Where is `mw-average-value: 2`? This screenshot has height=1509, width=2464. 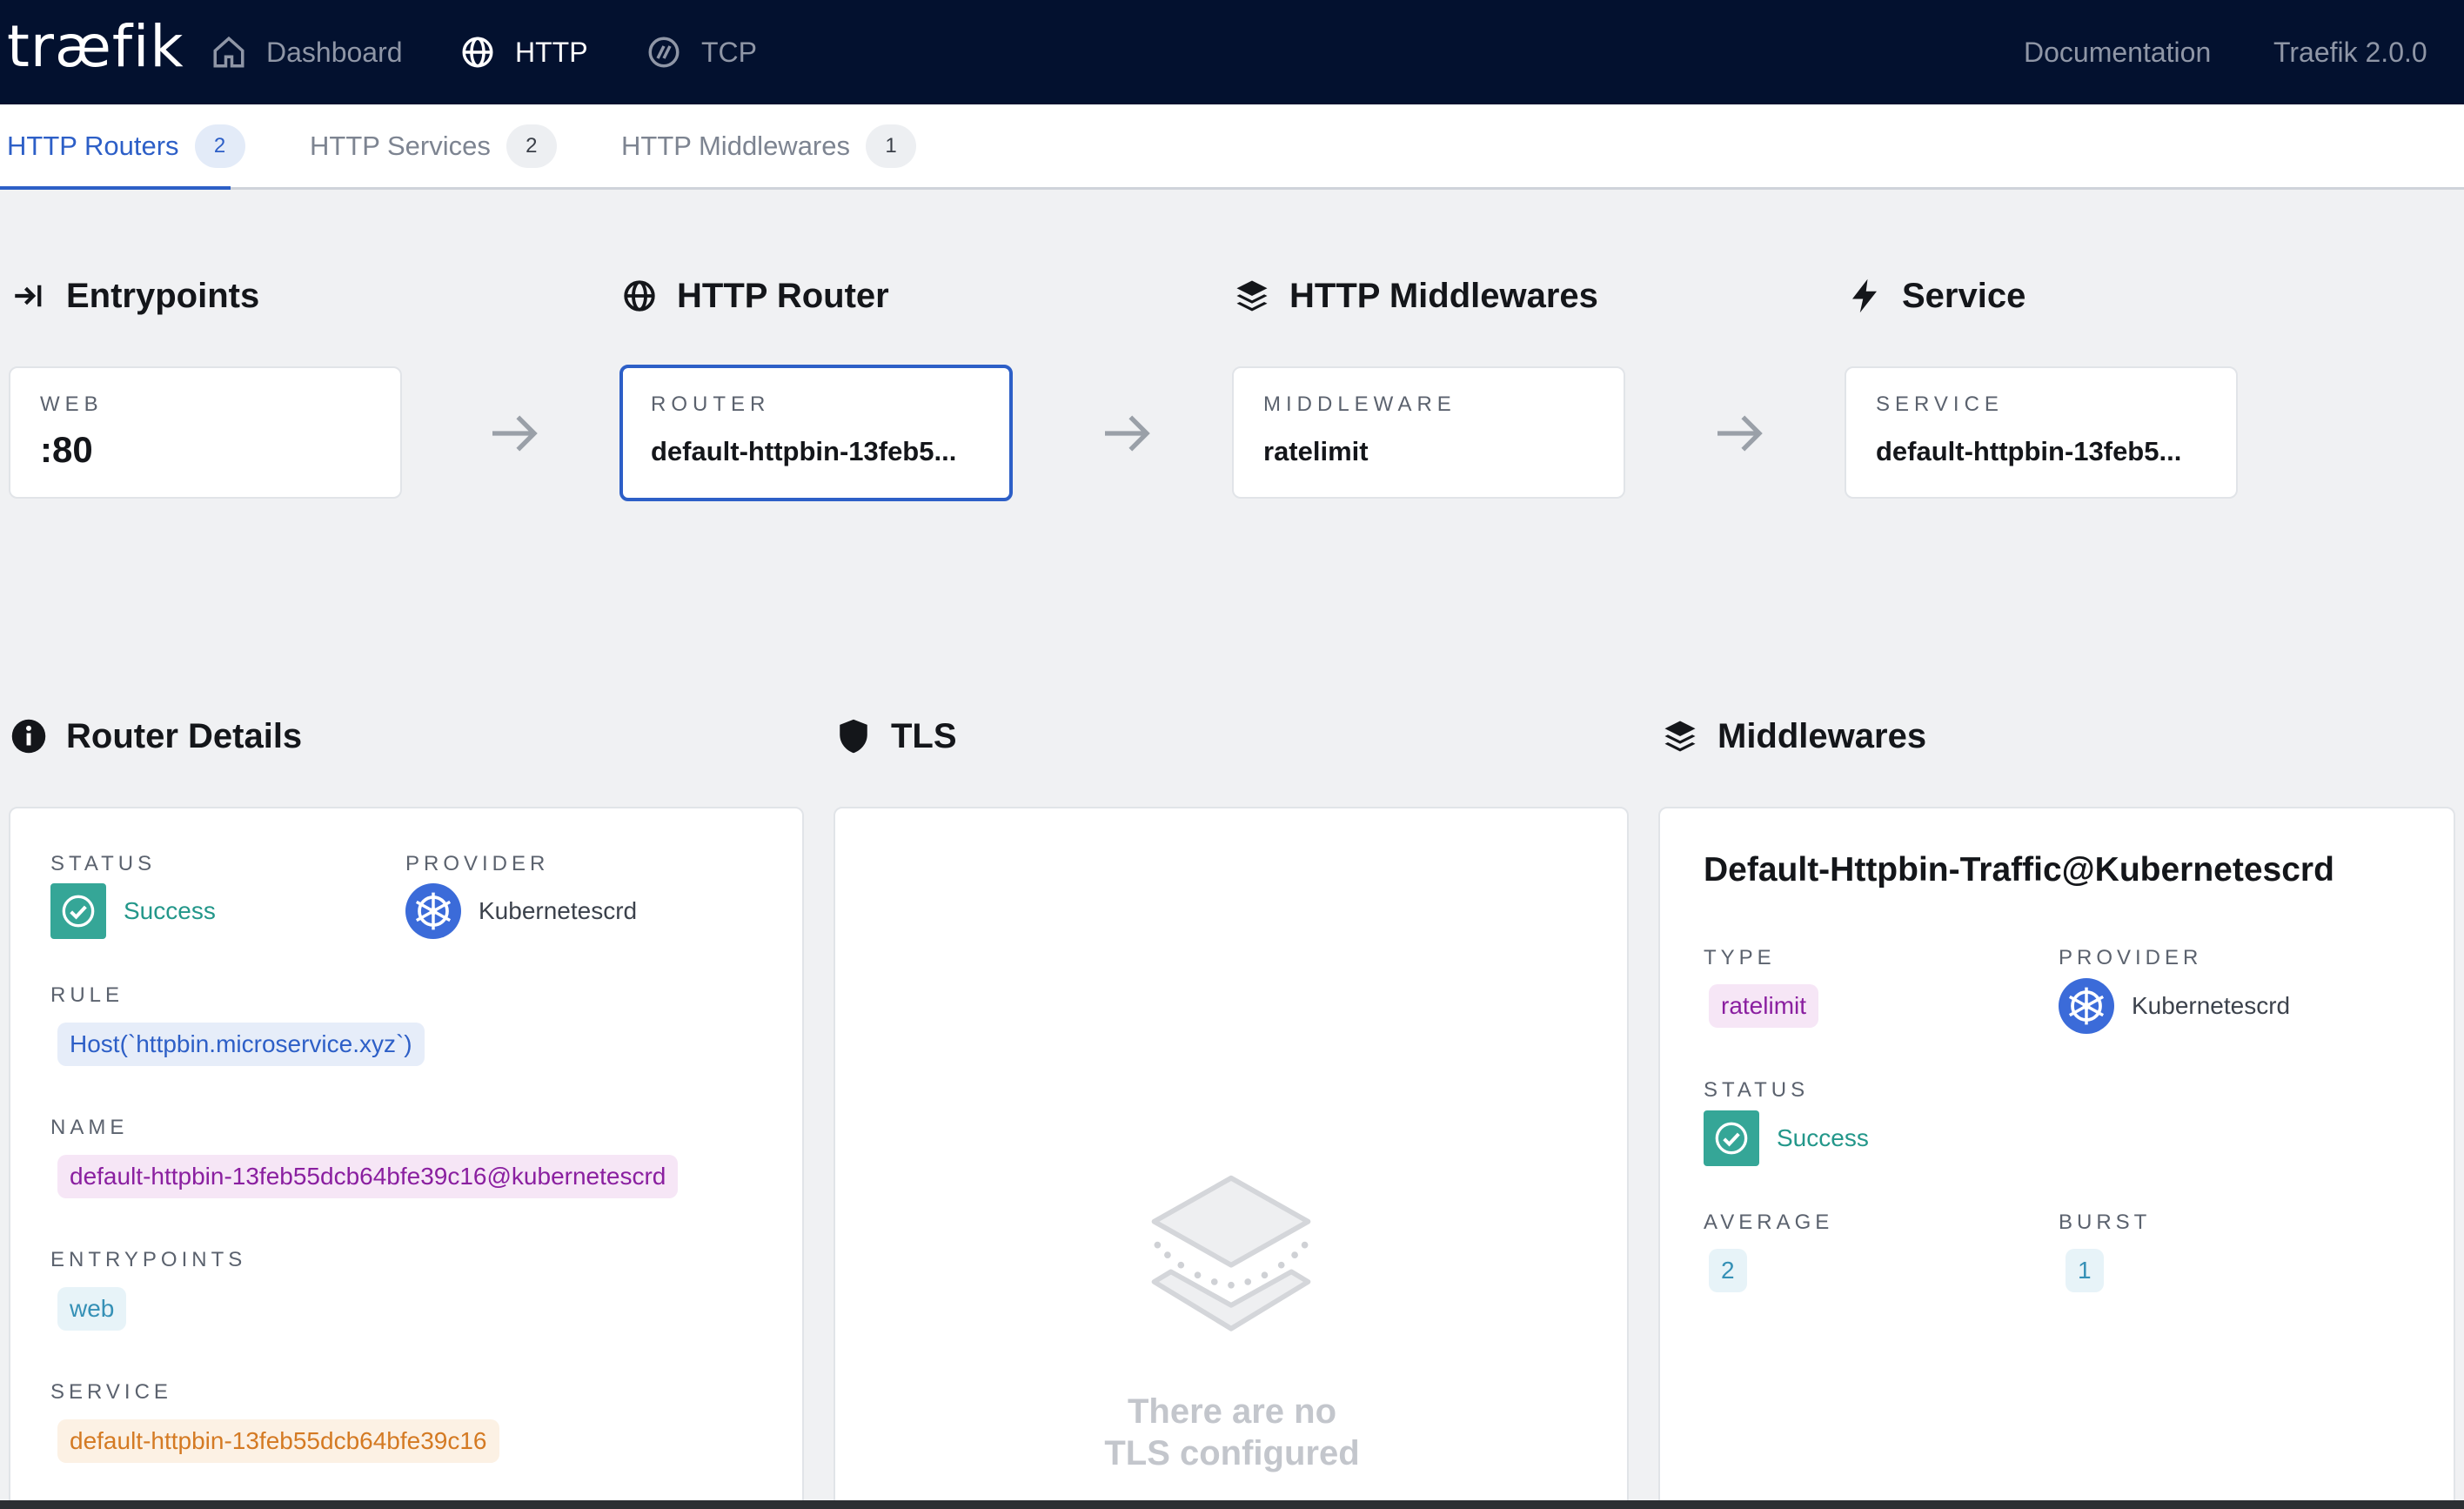
mw-average-value: 2 is located at coordinates (1728, 1270).